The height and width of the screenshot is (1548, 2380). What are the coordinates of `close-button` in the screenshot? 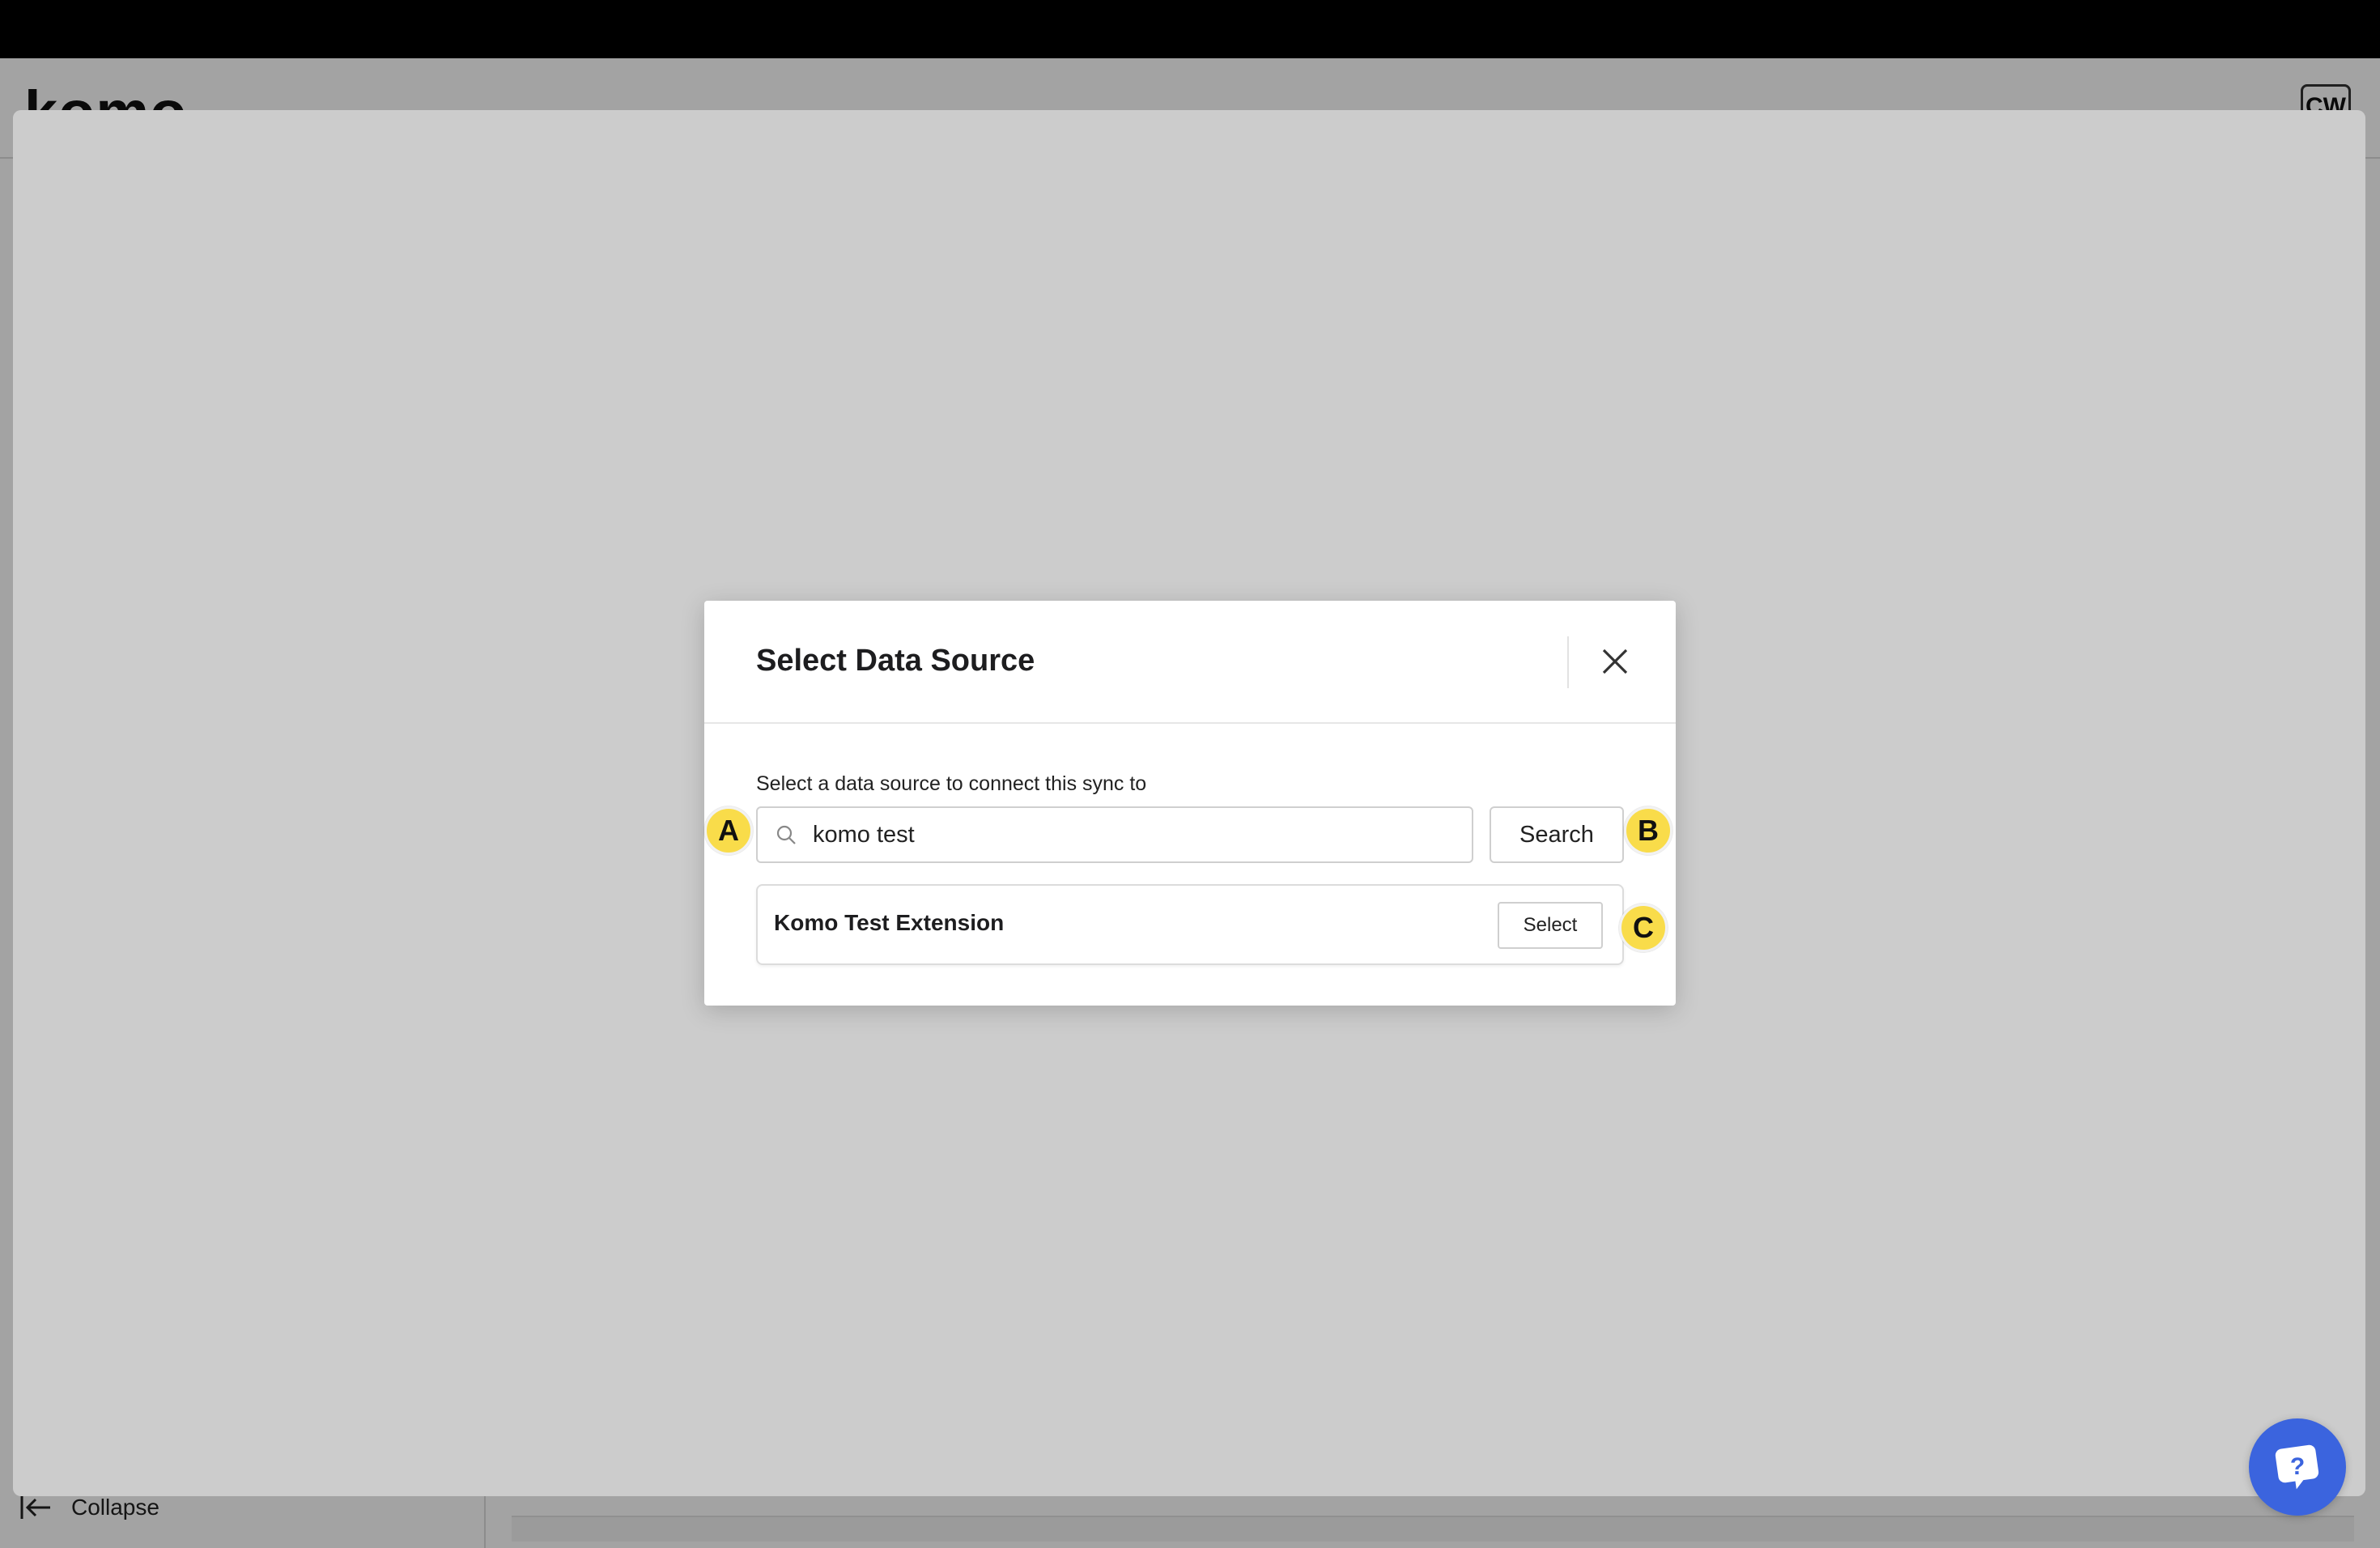 It's located at (1615, 661).